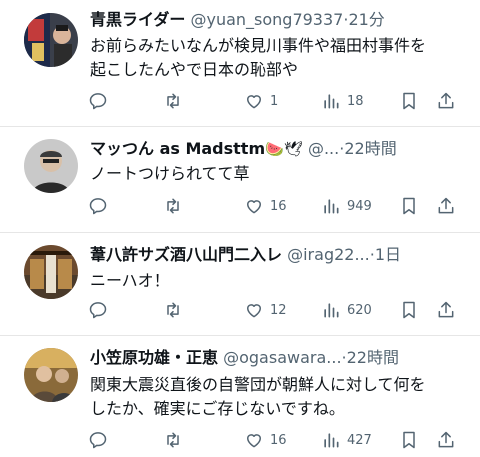 The image size is (480, 457). What do you see at coordinates (240, 101) in the screenshot?
I see `action-bar: 1 18` at bounding box center [240, 101].